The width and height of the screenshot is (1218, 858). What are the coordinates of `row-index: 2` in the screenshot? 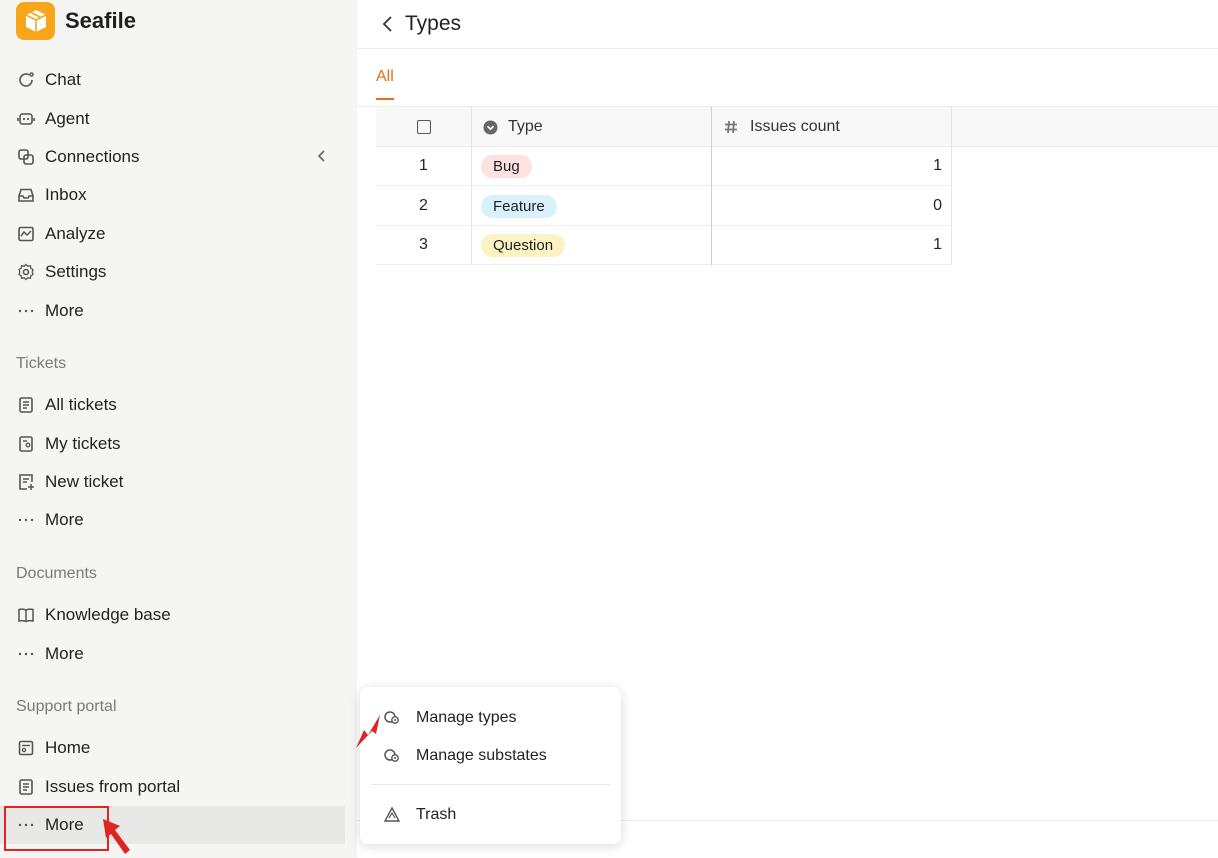 It's located at (423, 206).